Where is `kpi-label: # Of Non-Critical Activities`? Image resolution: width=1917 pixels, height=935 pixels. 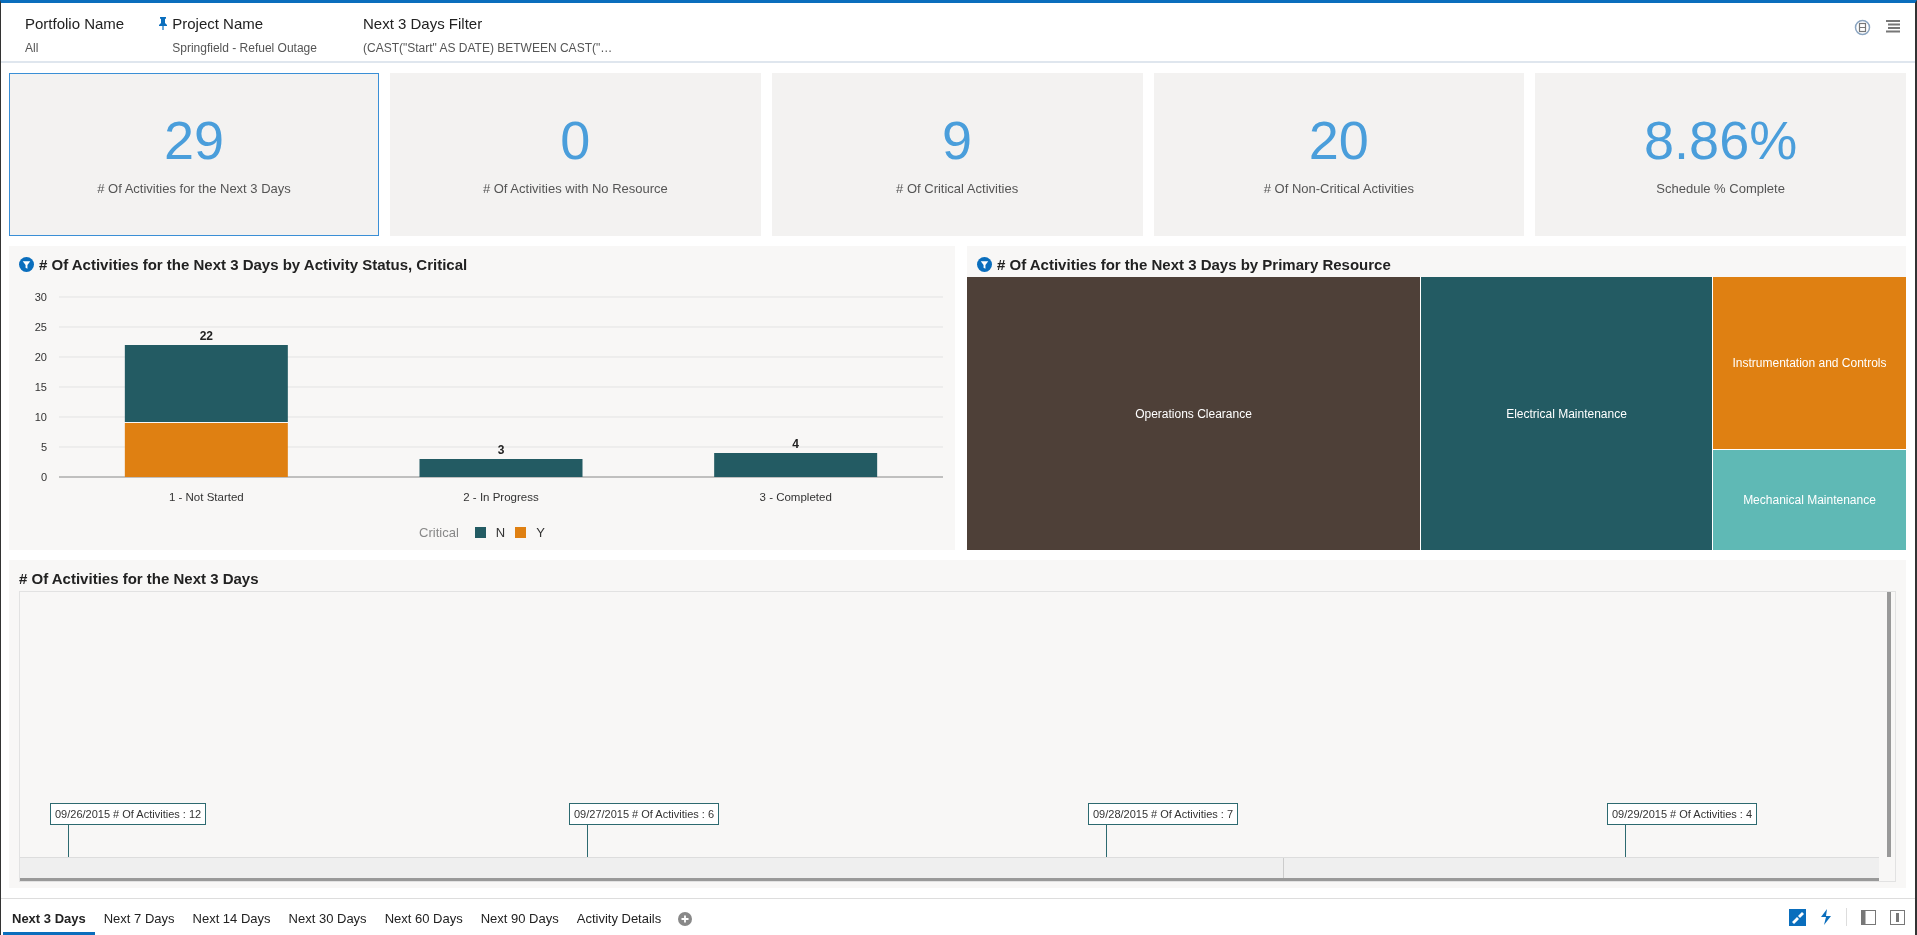 kpi-label: # Of Non-Critical Activities is located at coordinates (1338, 188).